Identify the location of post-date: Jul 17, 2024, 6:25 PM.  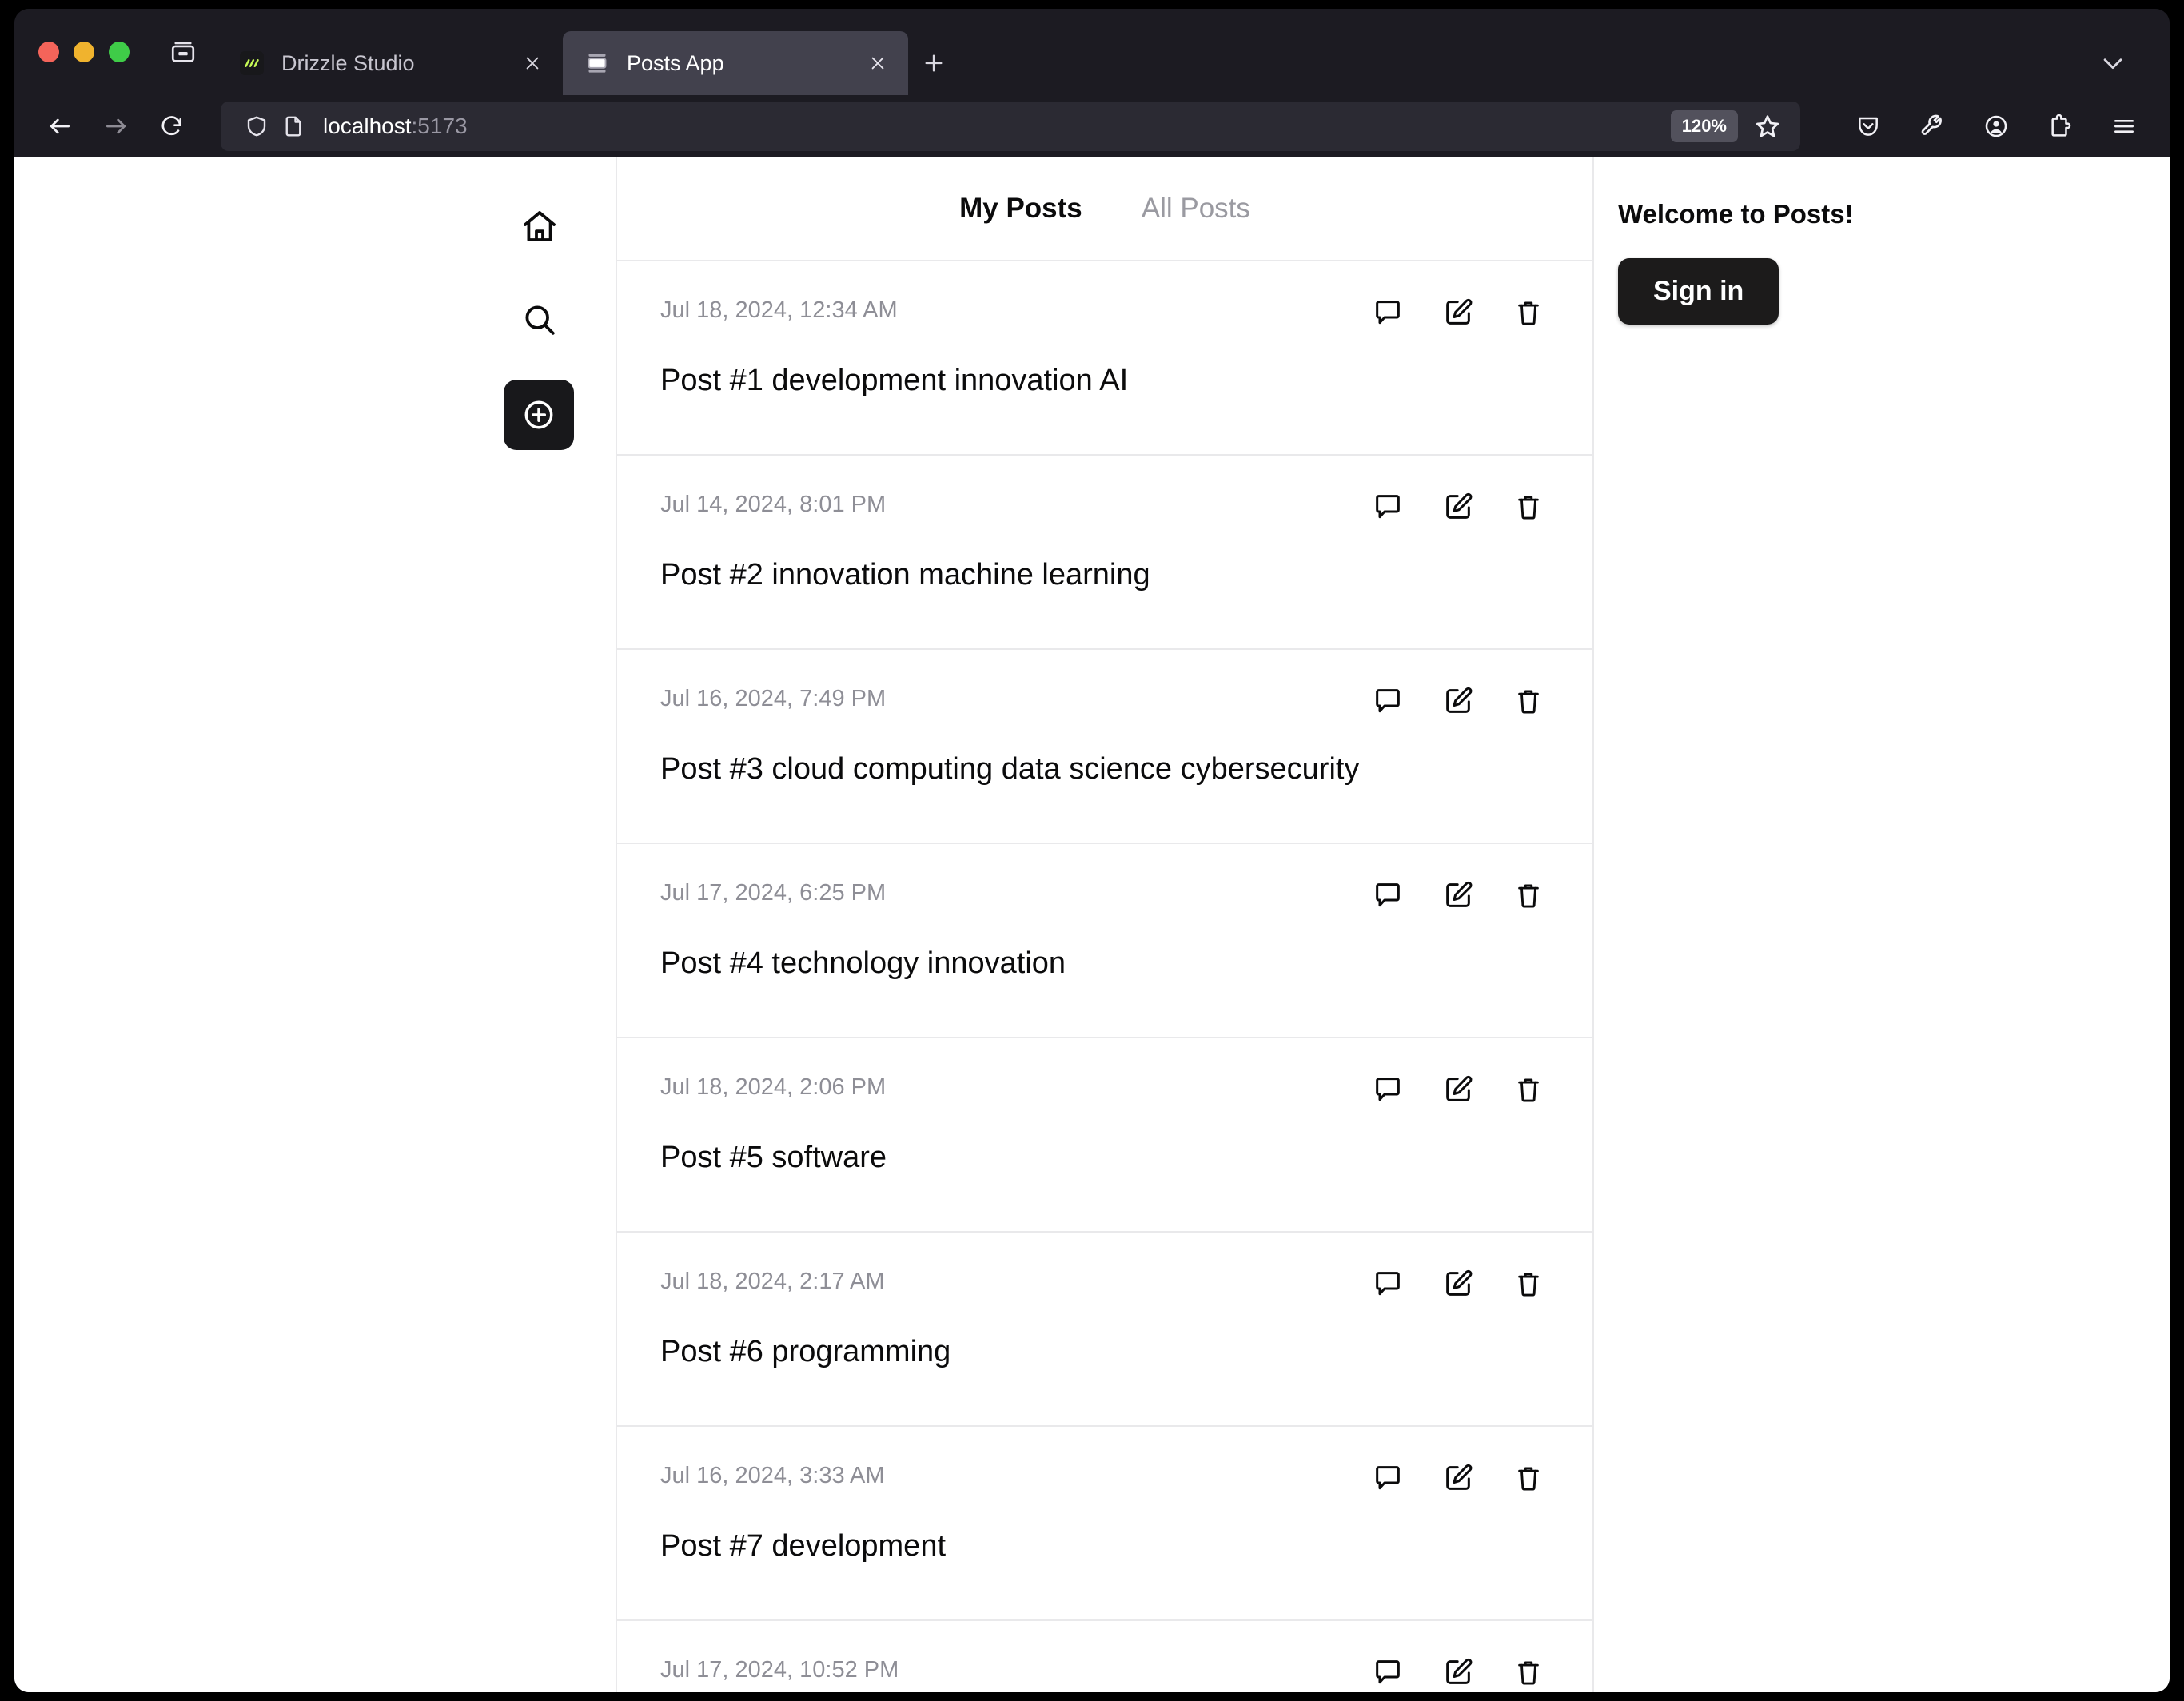
(773, 893).